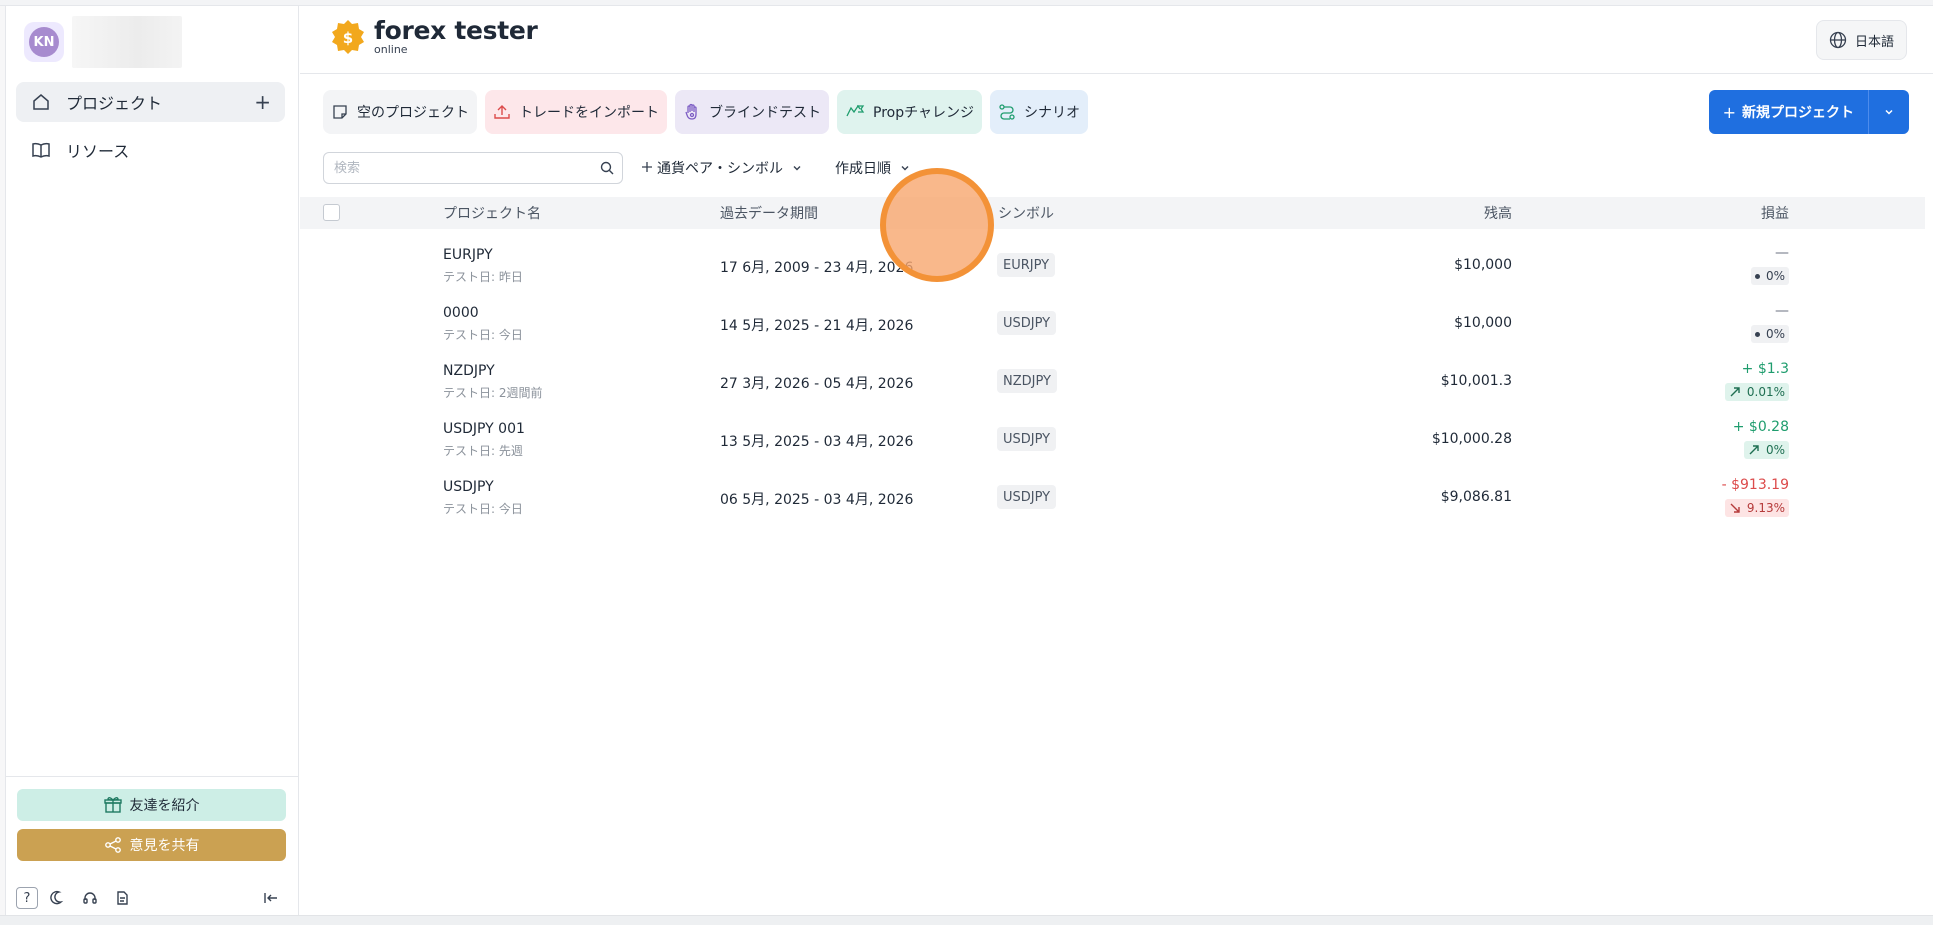 Image resolution: width=1933 pixels, height=925 pixels. Describe the element at coordinates (769, 213) in the screenshot. I see `header-period: 過去データ期間` at that location.